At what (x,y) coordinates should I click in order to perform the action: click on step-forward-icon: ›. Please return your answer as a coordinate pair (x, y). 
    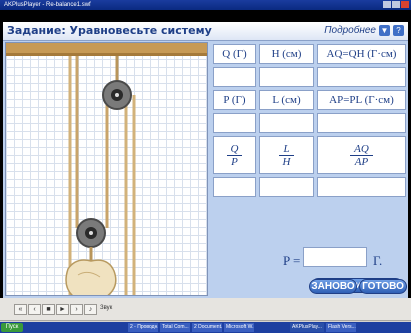
    Looking at the image, I should click on (76, 309).